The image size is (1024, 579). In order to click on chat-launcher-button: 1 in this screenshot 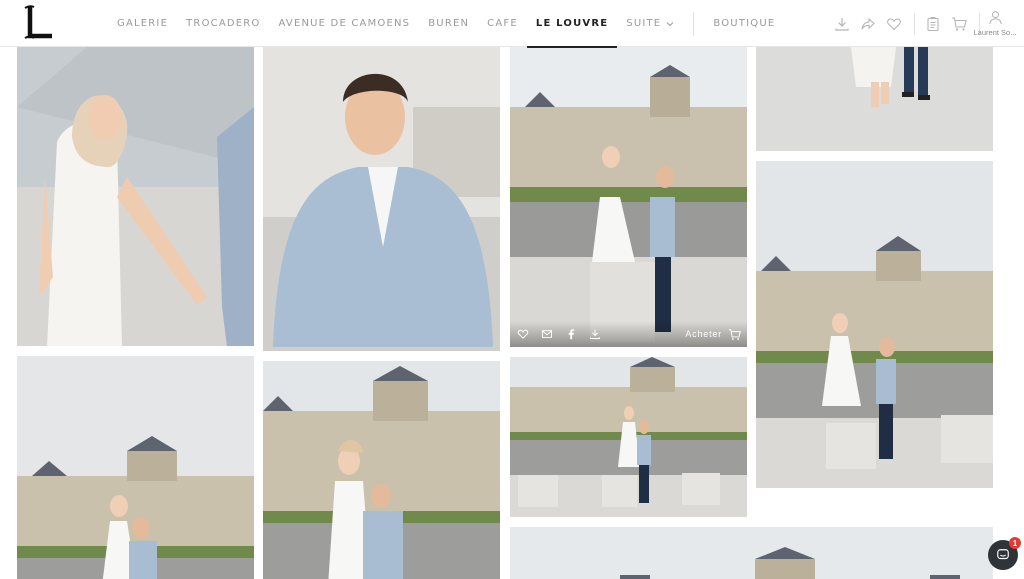, I will do `click(1004, 553)`.